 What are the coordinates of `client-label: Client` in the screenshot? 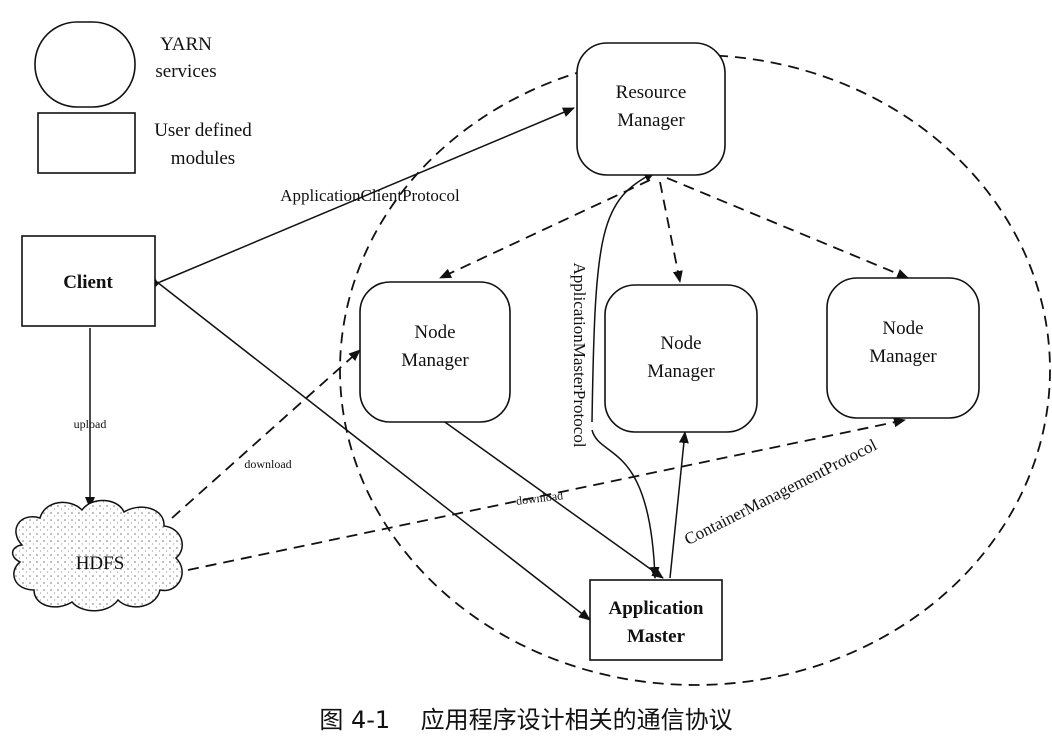 It's located at (88, 282).